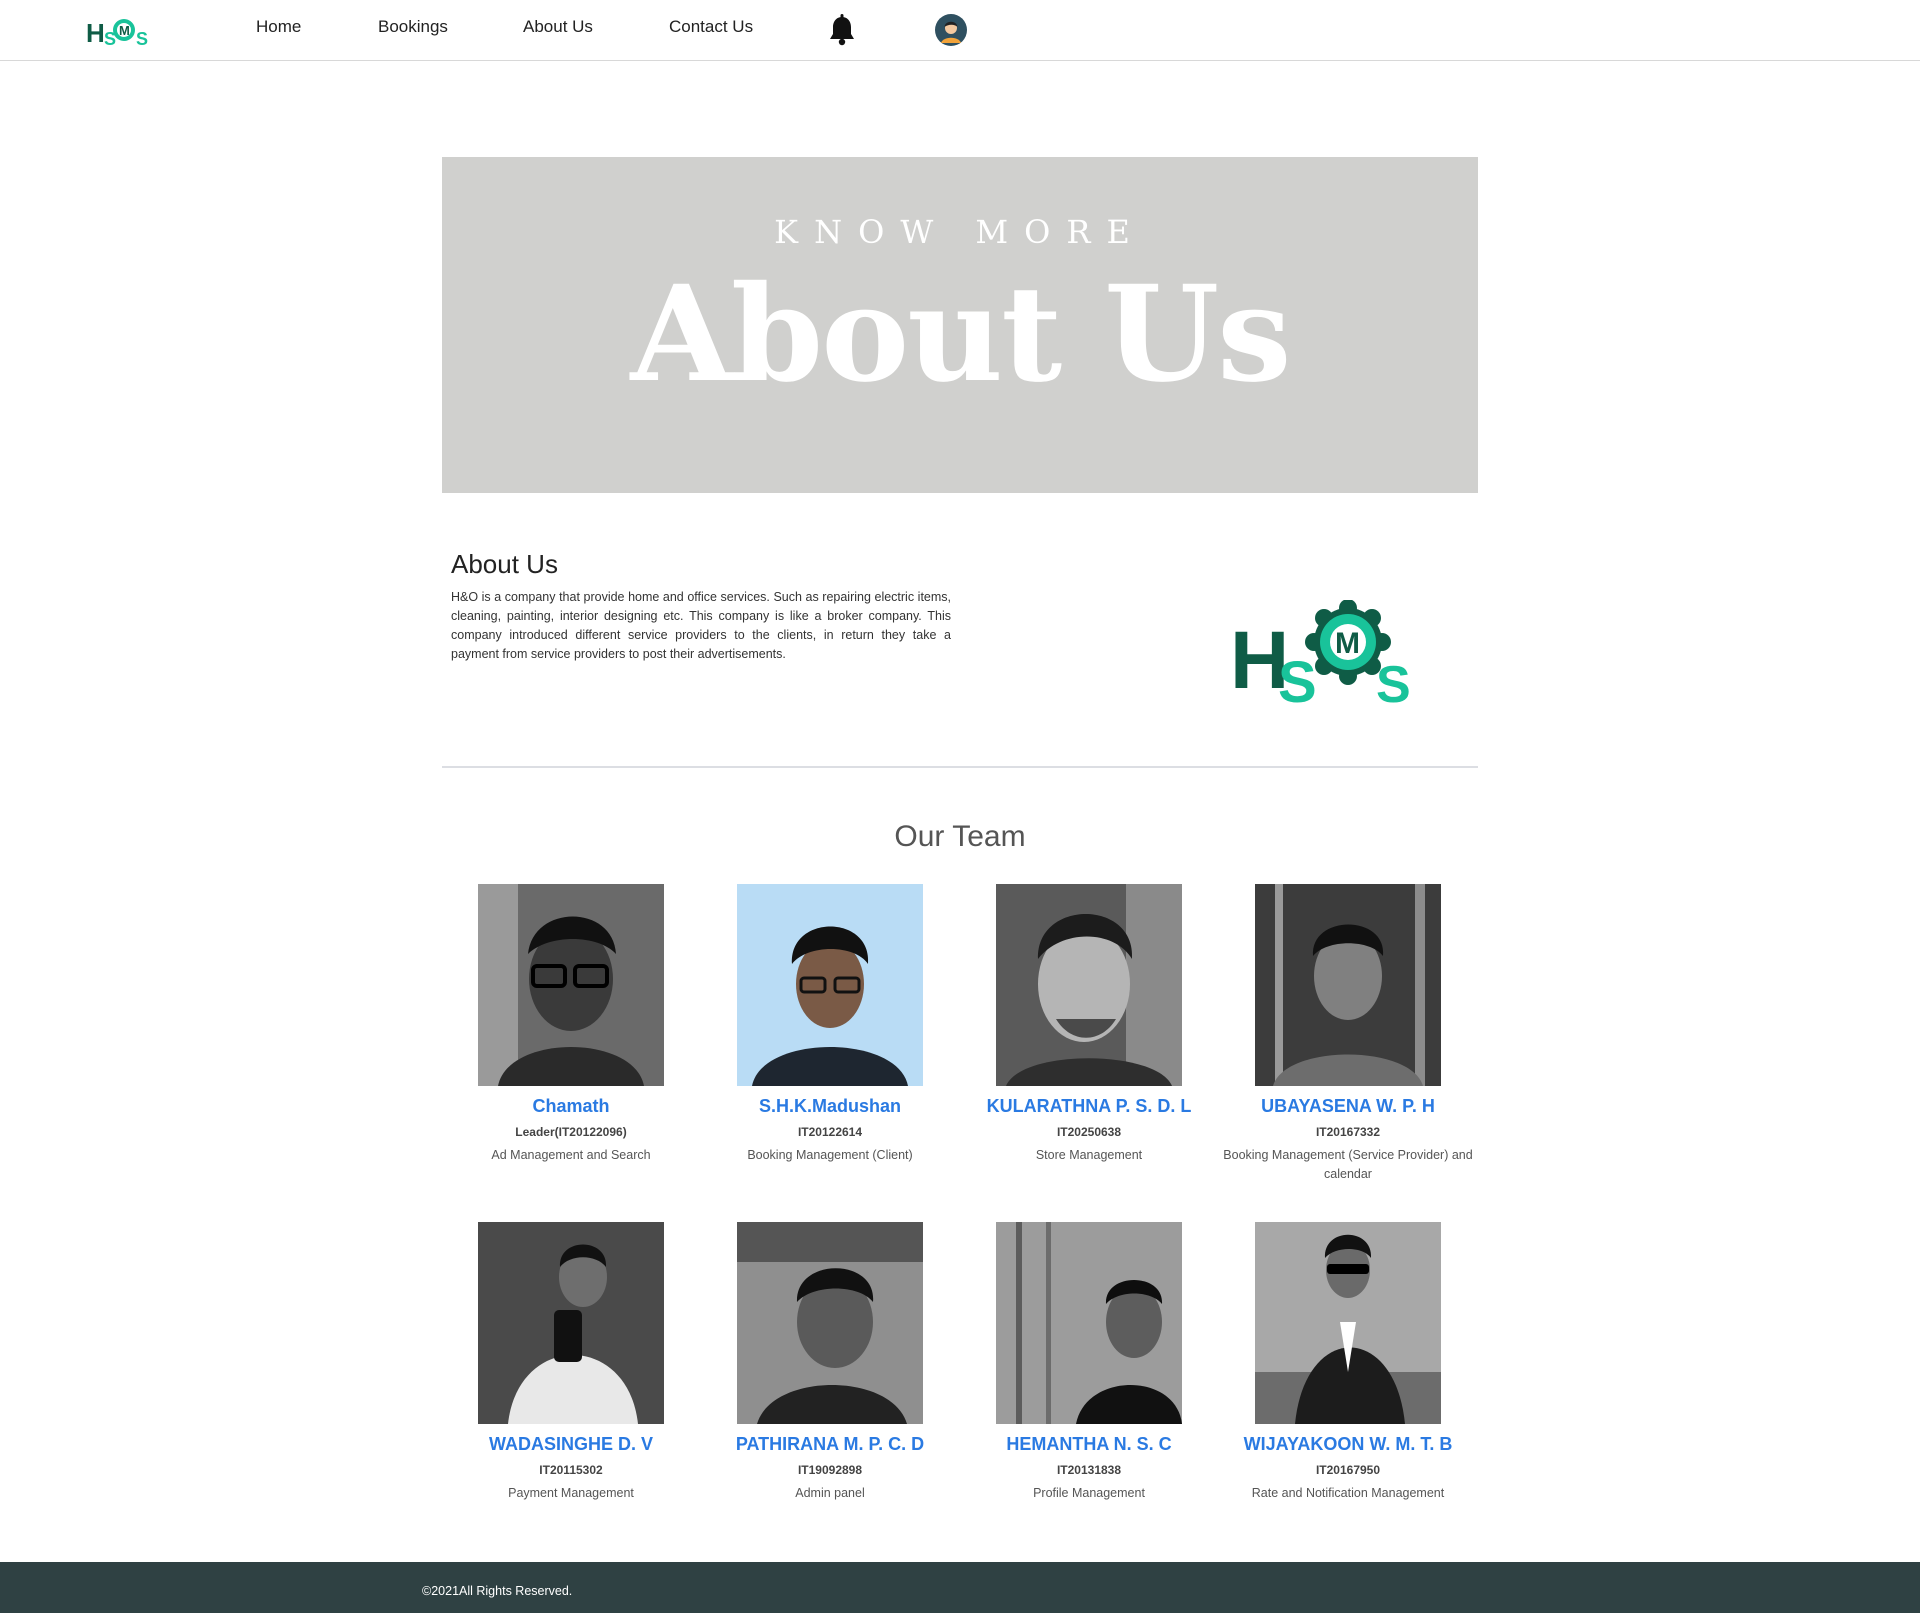 The height and width of the screenshot is (1613, 1920). What do you see at coordinates (1089, 1470) in the screenshot?
I see `member-id: IT20131838` at bounding box center [1089, 1470].